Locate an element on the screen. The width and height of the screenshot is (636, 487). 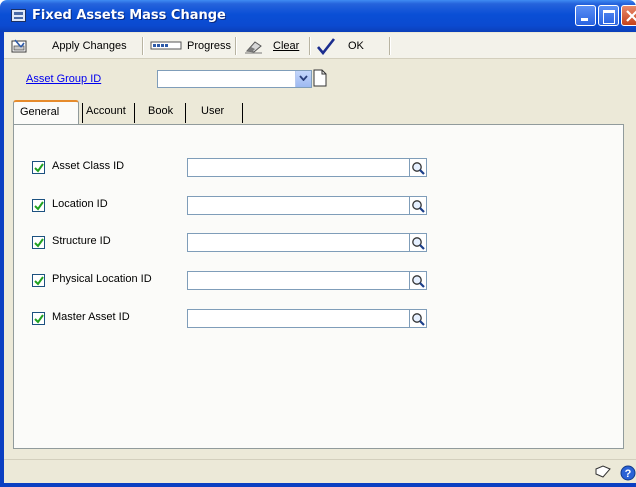
apply-changes-label: Apply Changes is located at coordinates (89, 46).